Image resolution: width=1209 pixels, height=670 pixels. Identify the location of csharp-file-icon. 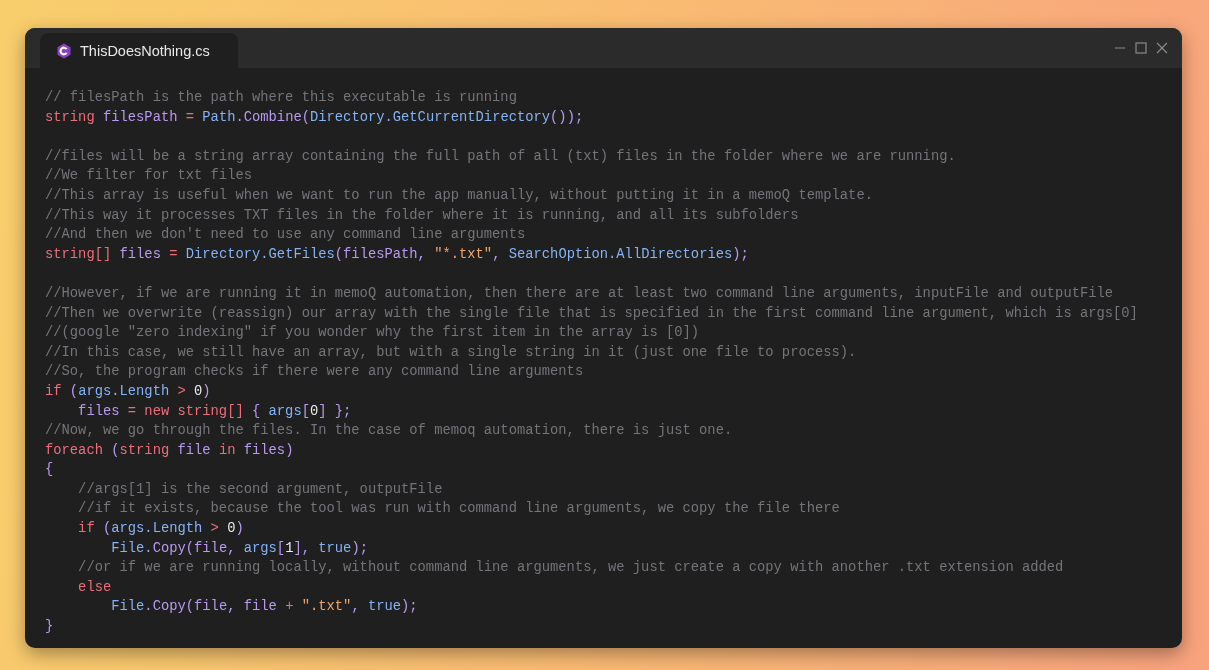
(64, 50).